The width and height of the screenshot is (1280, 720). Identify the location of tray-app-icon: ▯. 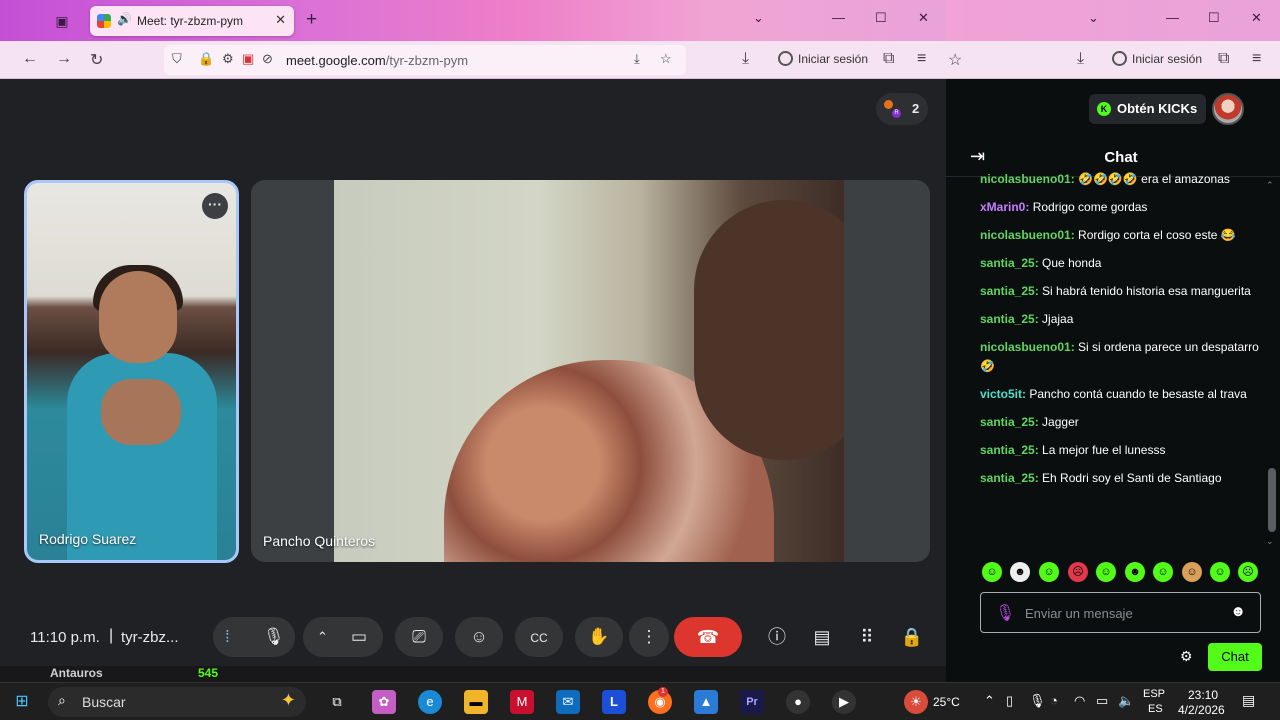
(1009, 701).